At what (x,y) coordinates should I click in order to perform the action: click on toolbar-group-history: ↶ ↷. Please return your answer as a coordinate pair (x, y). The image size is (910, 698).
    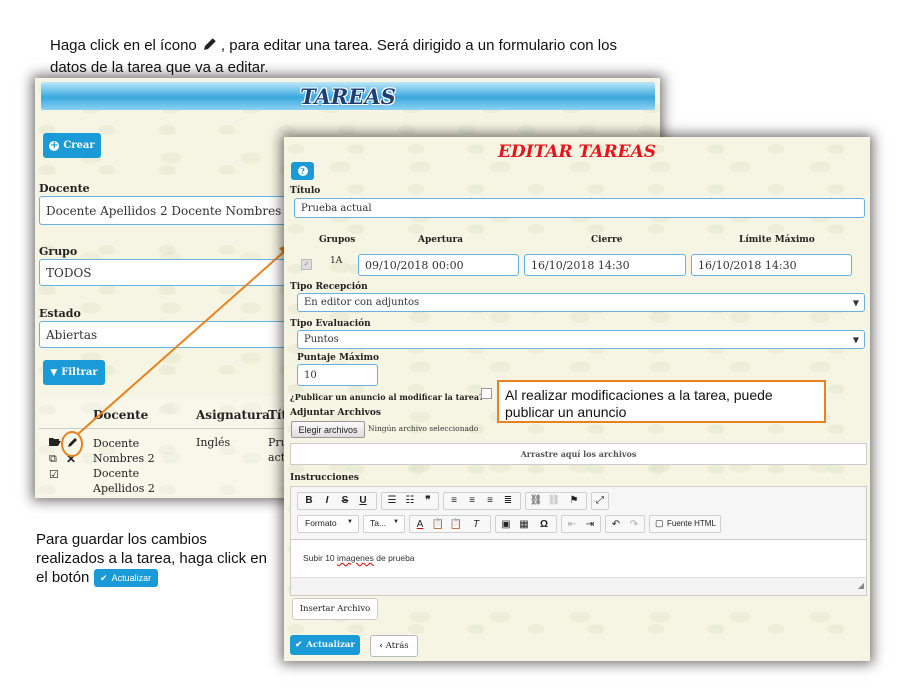
    Looking at the image, I should click on (625, 524).